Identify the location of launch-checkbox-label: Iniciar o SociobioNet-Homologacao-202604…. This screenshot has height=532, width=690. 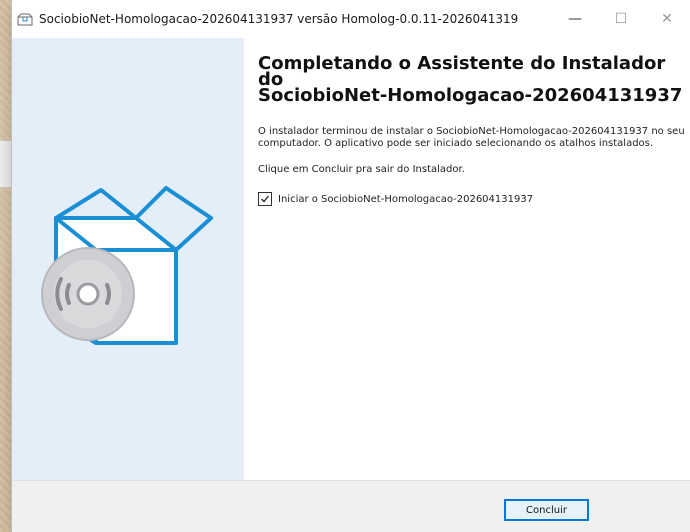
(405, 199).